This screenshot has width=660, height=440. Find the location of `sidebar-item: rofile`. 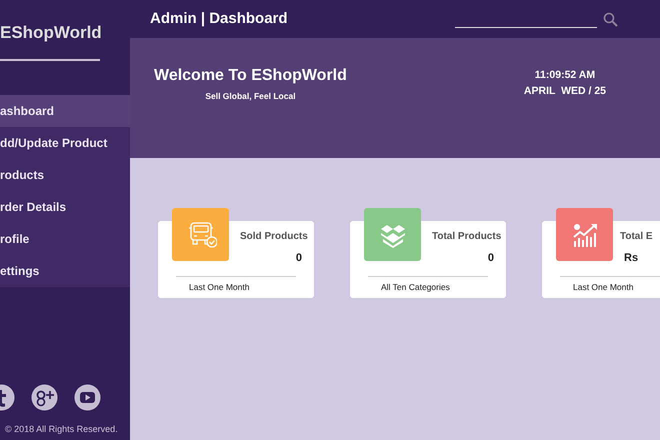

sidebar-item: rofile is located at coordinates (65, 239).